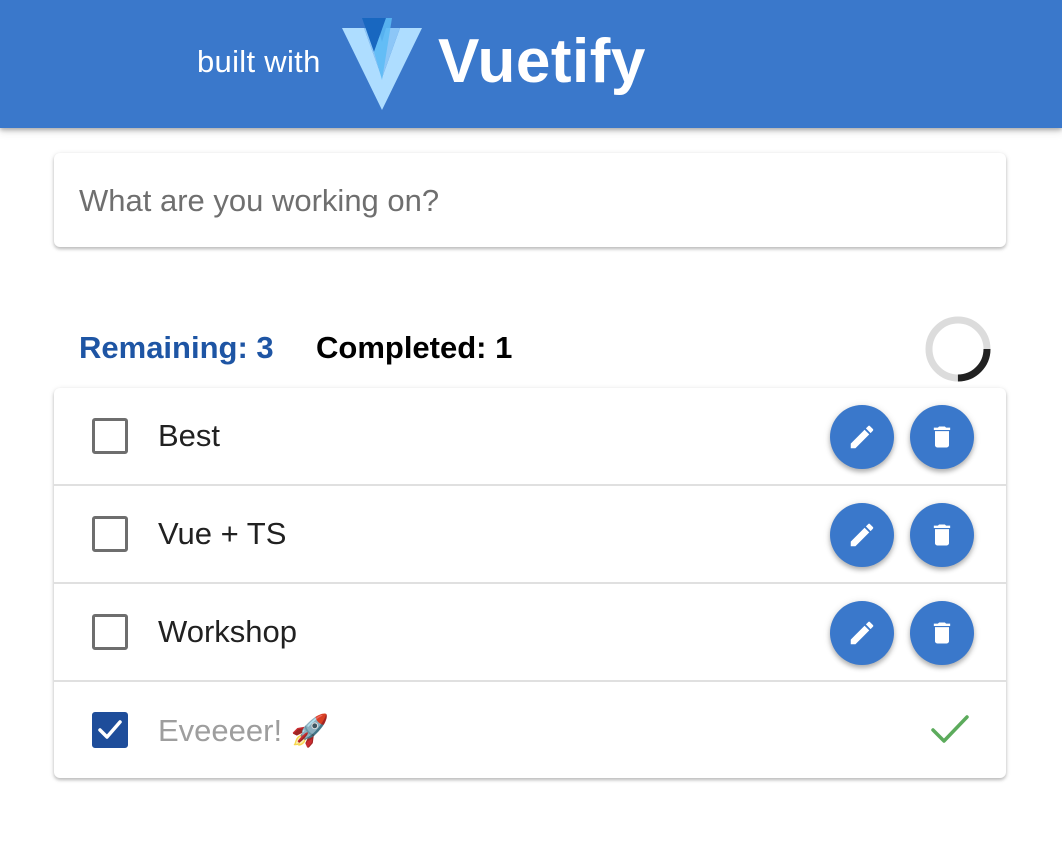 The height and width of the screenshot is (842, 1062). What do you see at coordinates (382, 64) in the screenshot?
I see `vuetify-logo-icon` at bounding box center [382, 64].